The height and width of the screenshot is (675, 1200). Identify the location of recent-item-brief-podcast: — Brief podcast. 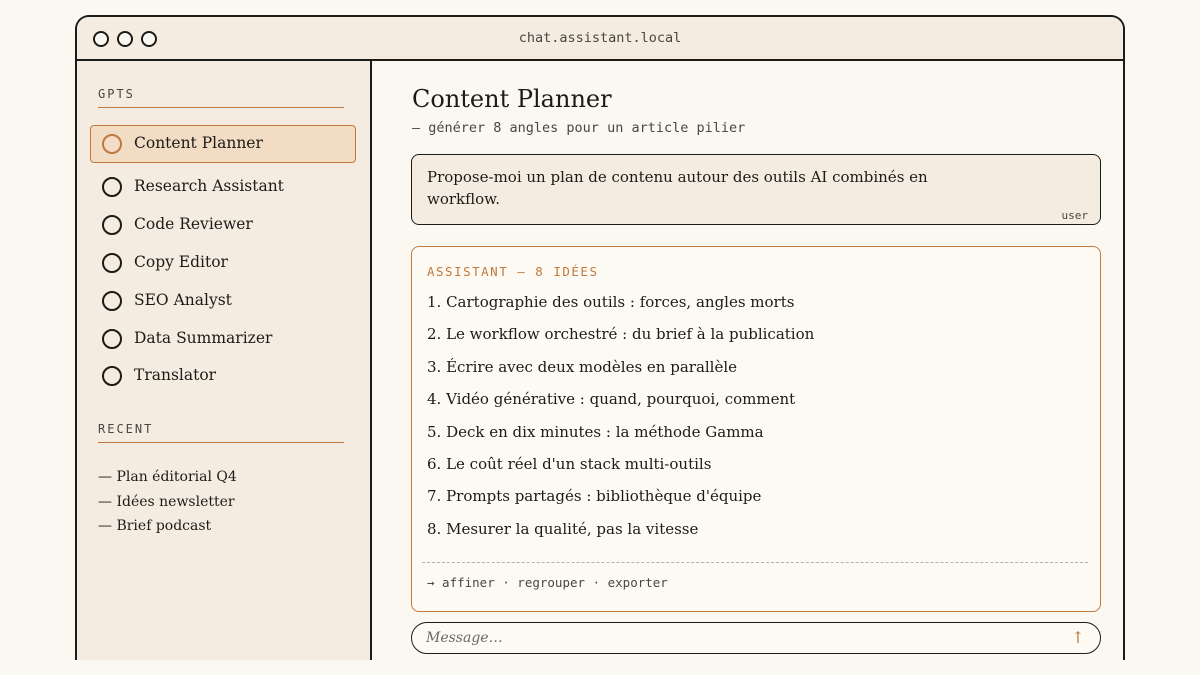
(154, 526).